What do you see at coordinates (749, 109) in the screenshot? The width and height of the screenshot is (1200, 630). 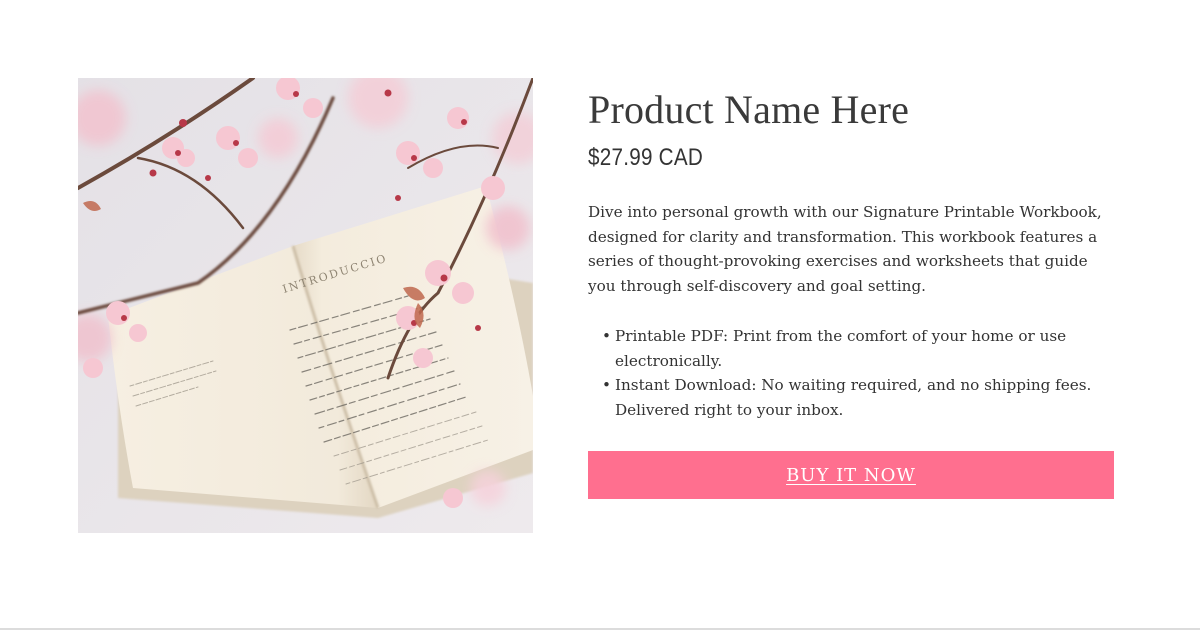 I see `product-title: Product Name Here` at bounding box center [749, 109].